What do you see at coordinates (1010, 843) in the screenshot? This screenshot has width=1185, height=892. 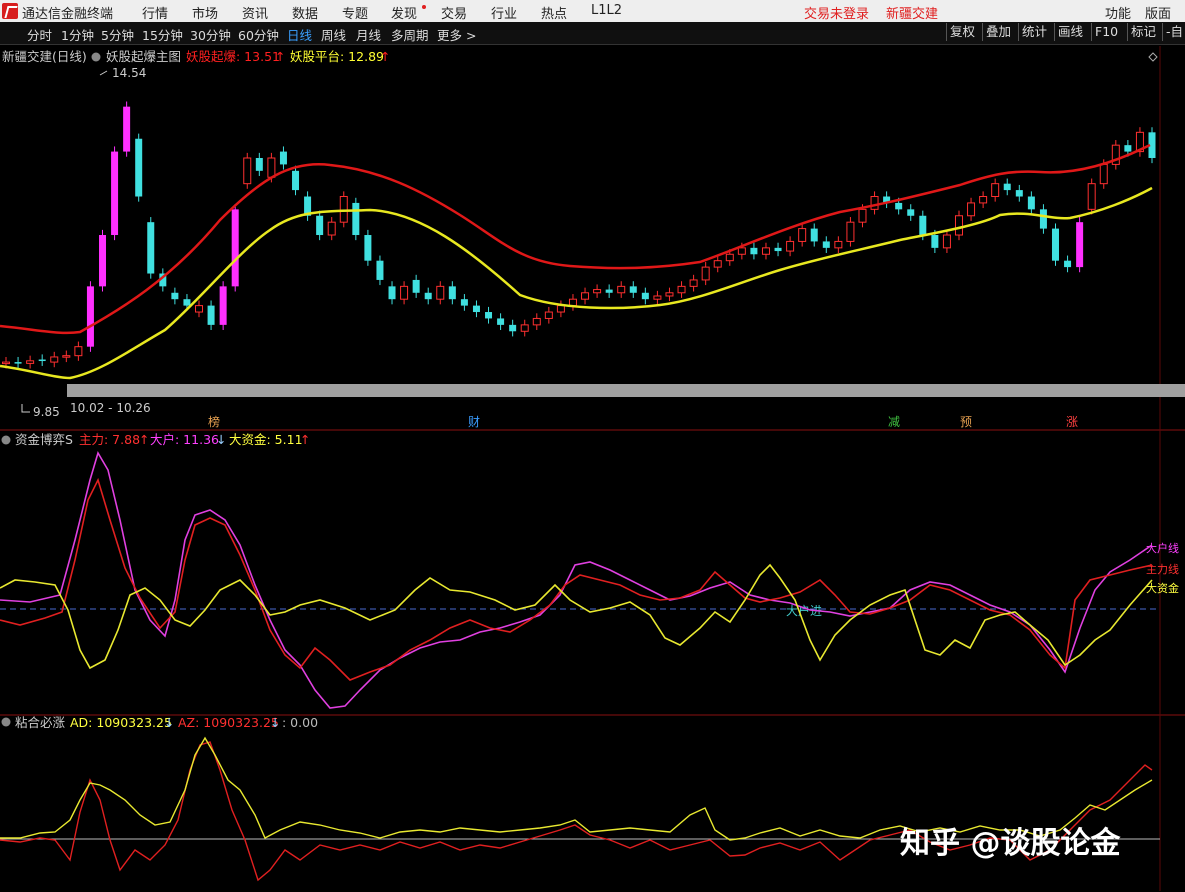 I see `watermark: 知乎 @谈股论金` at bounding box center [1010, 843].